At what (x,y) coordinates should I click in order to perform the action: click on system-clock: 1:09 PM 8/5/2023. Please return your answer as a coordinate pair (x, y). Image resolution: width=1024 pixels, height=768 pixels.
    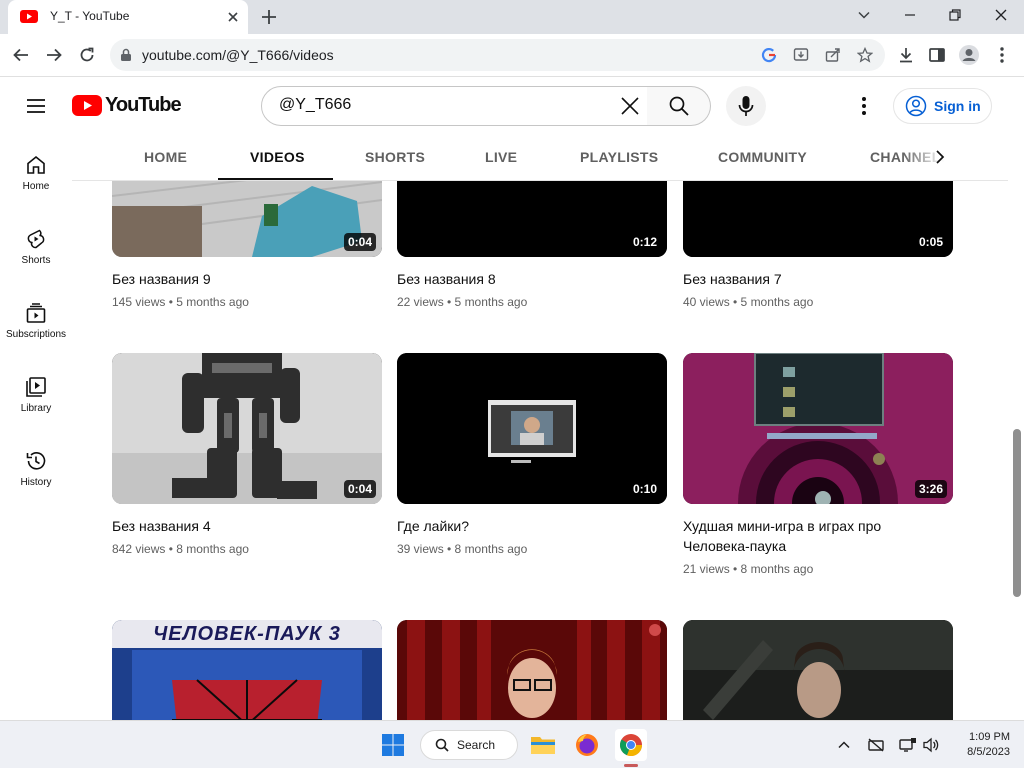
    Looking at the image, I should click on (980, 745).